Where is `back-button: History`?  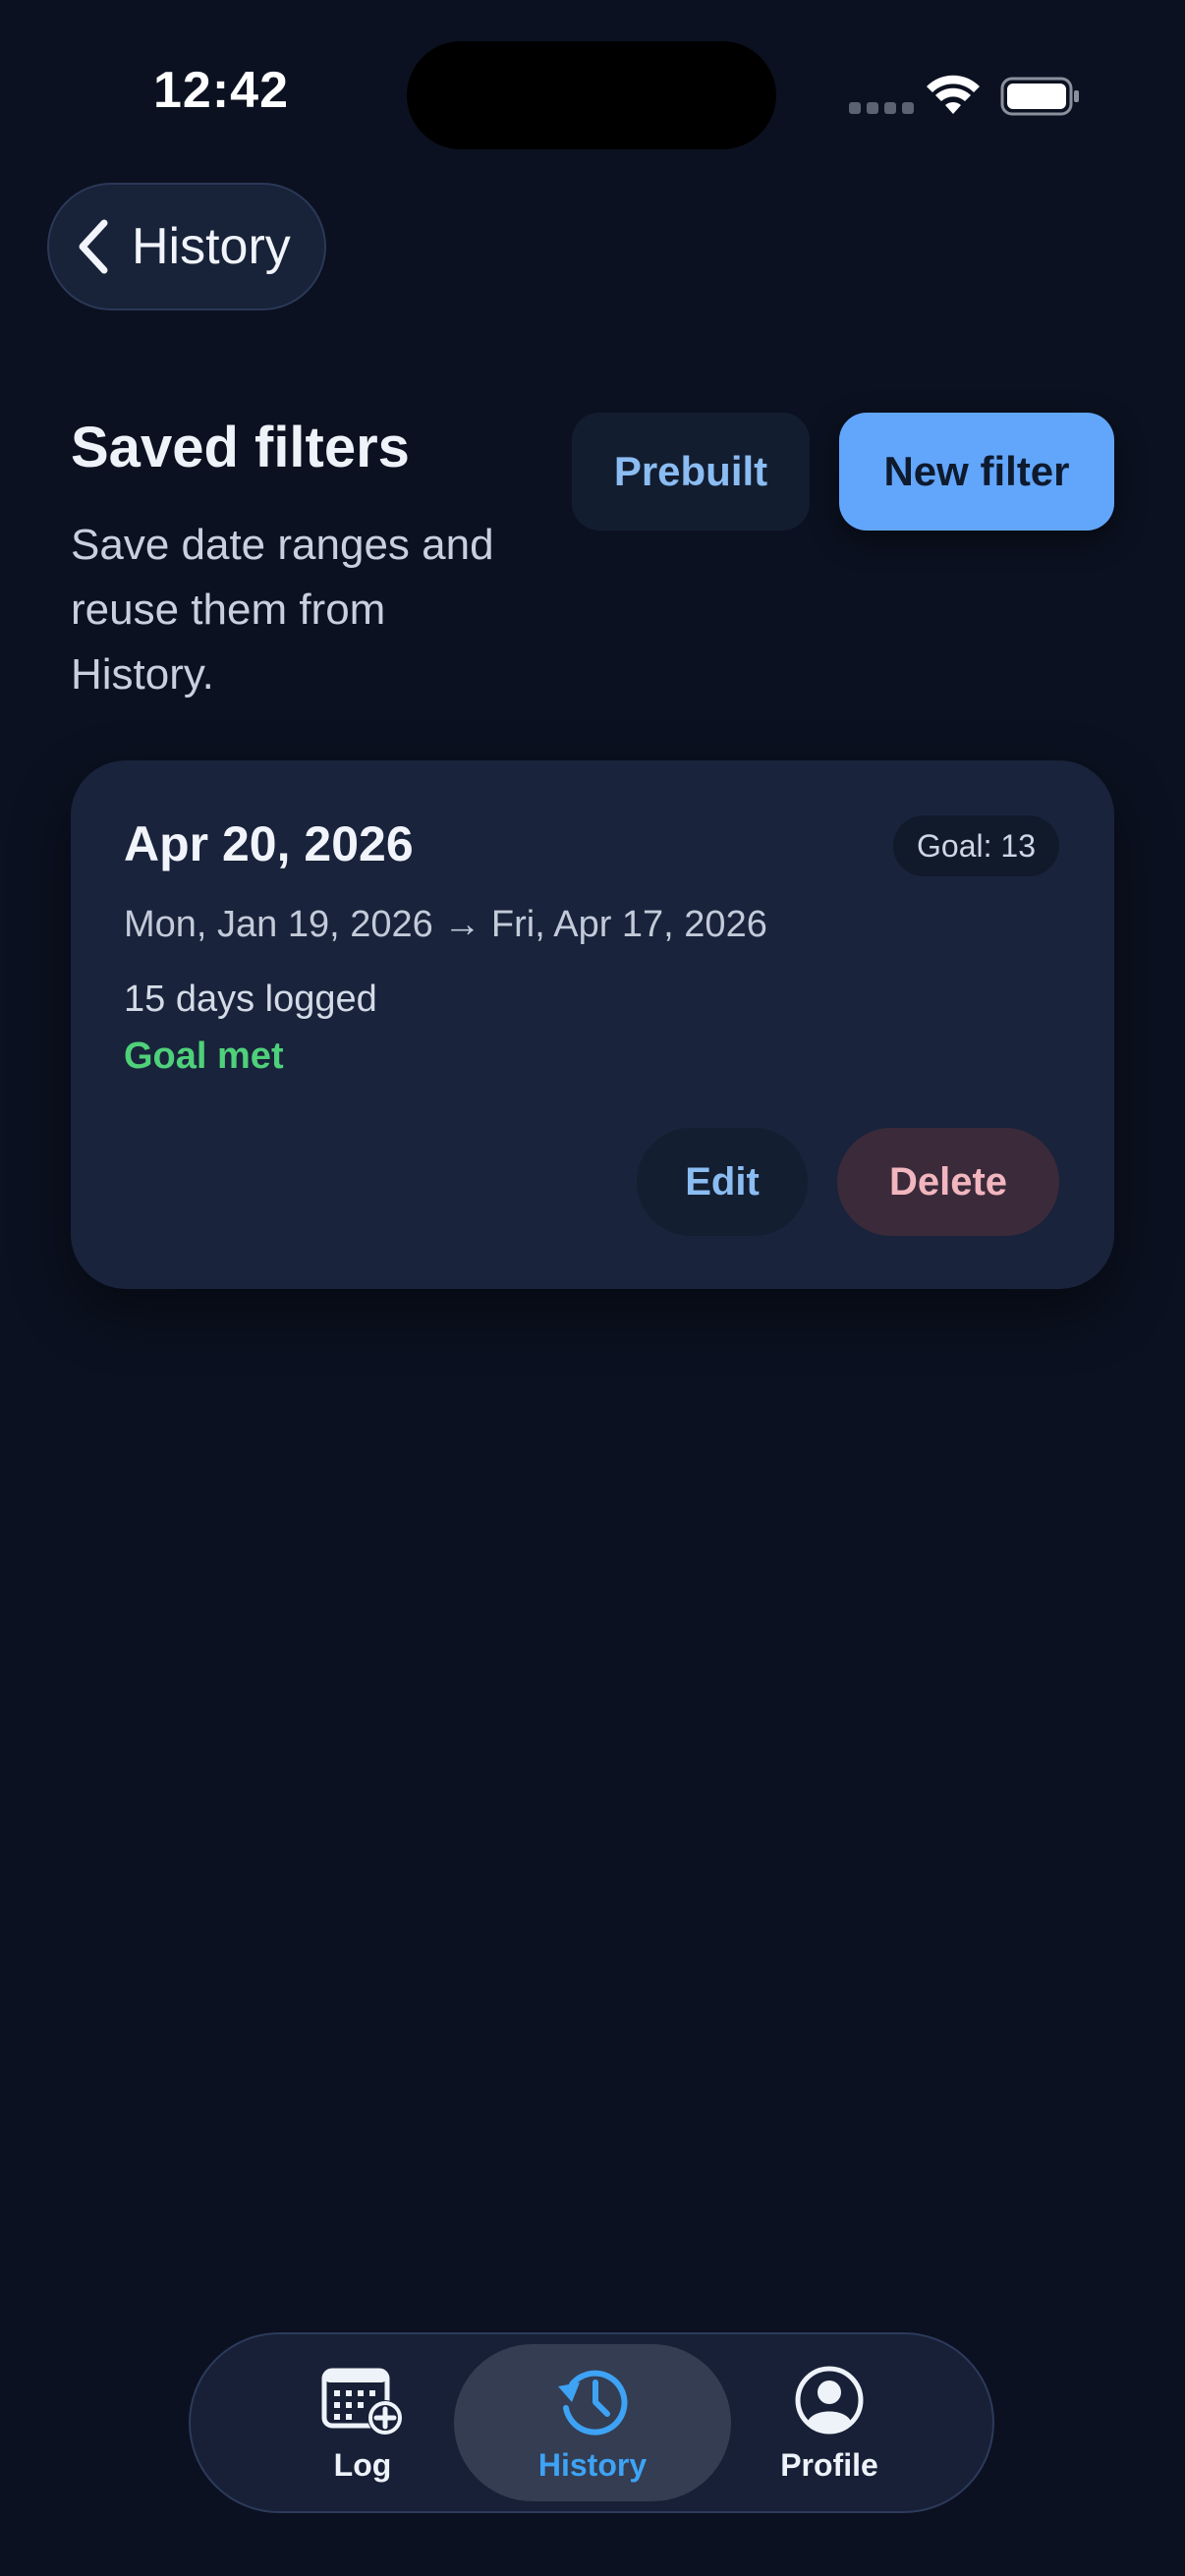
back-button: History is located at coordinates (186, 246).